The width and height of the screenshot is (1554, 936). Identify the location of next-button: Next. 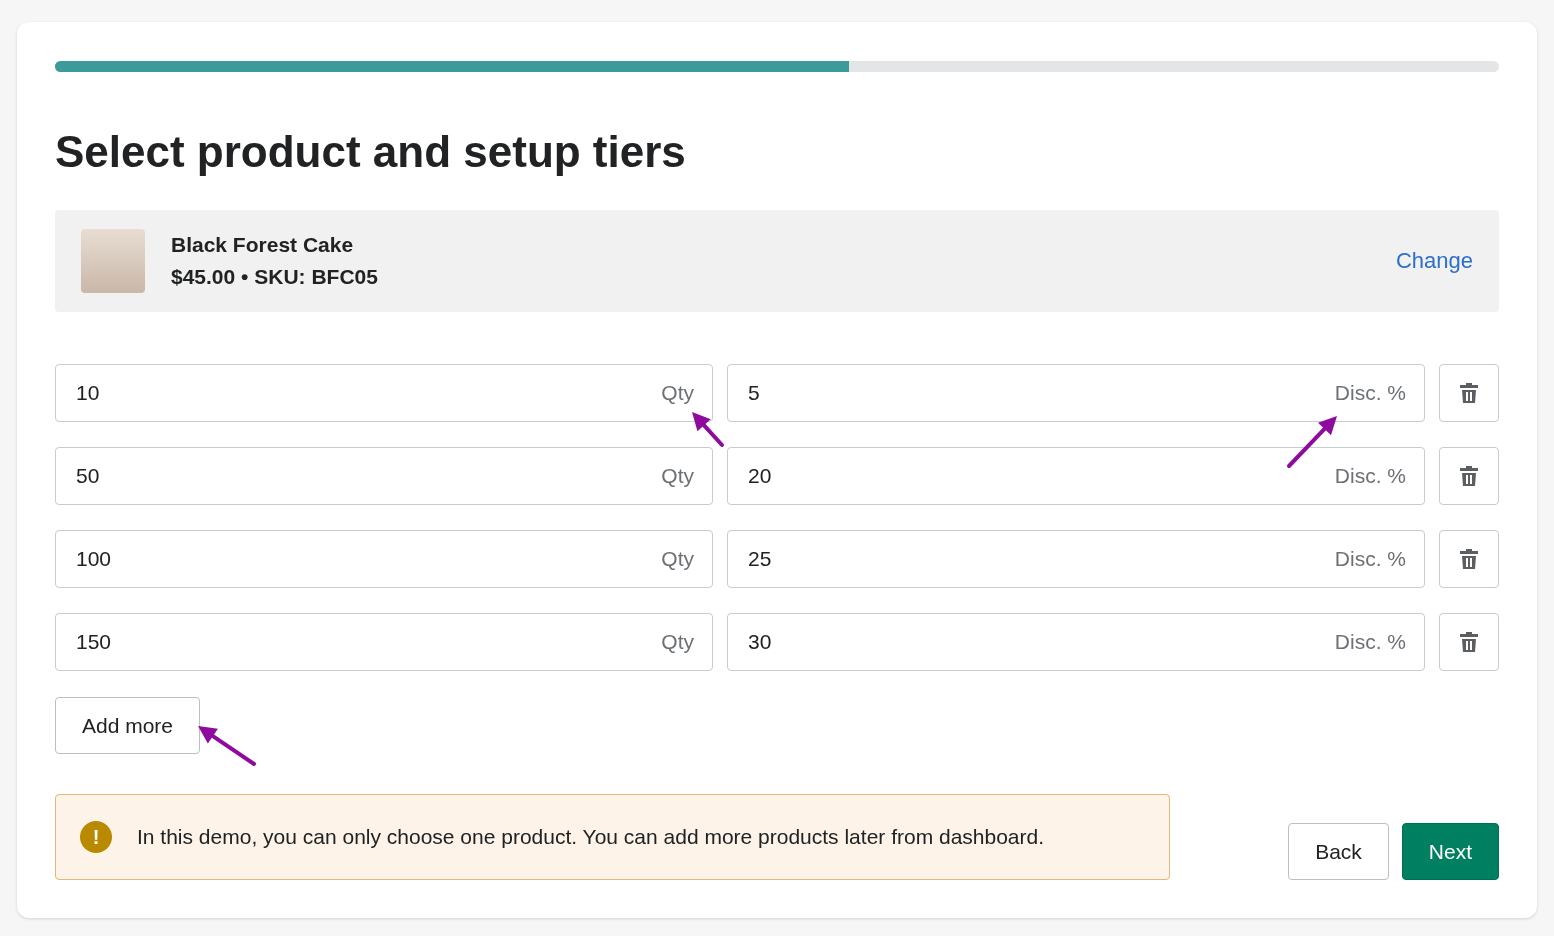
(1450, 851).